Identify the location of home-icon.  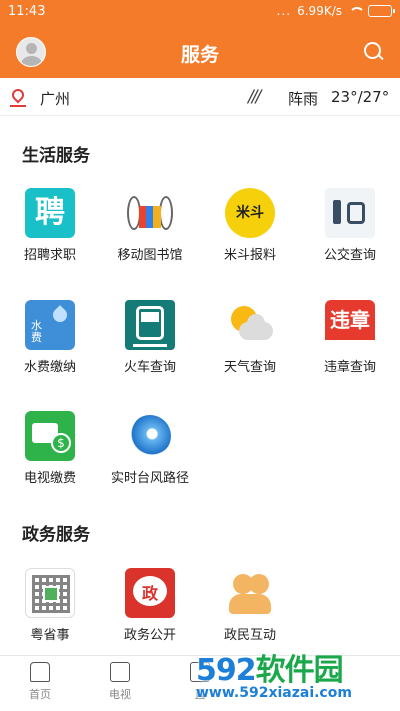
(40, 672).